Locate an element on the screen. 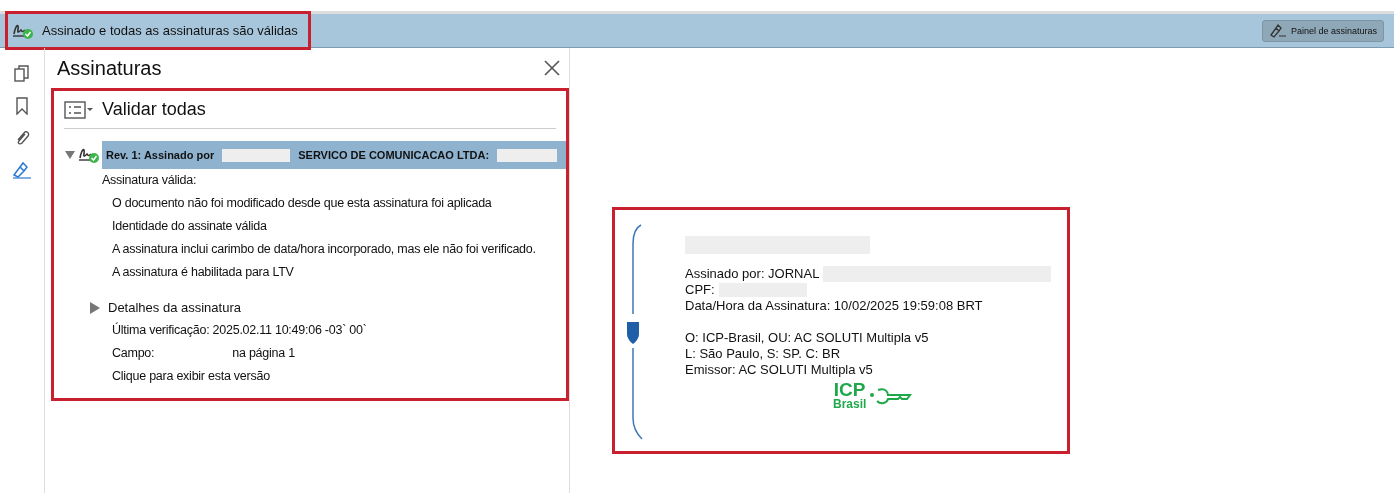  logo-text: ICP is located at coordinates (849, 389).